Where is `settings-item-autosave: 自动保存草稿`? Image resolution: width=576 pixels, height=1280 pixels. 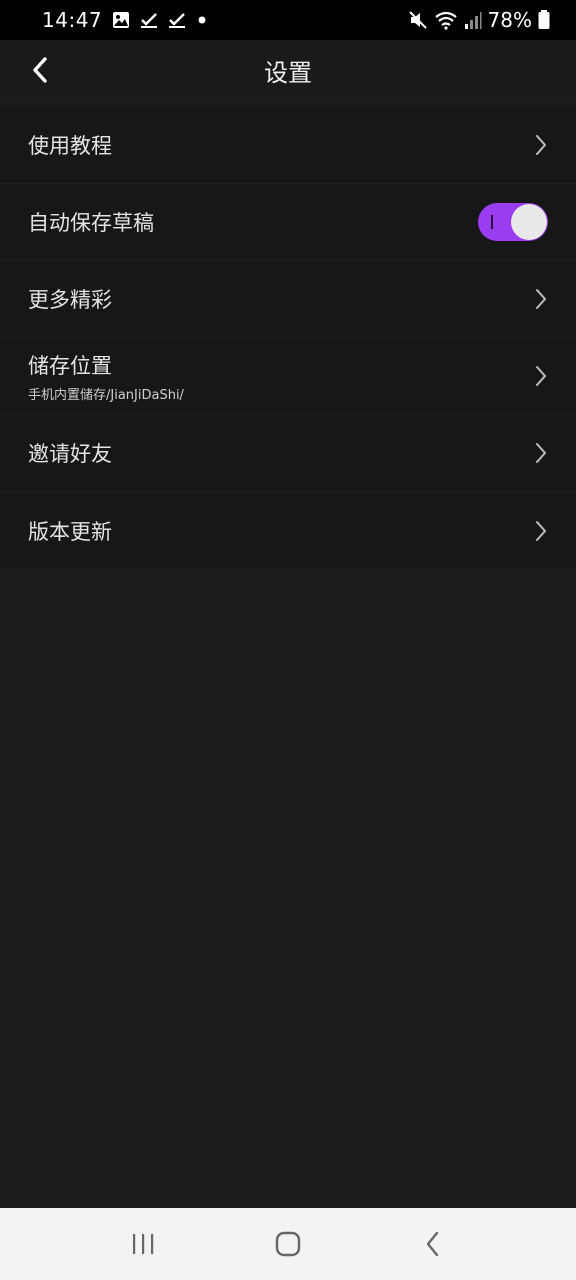
settings-item-autosave: 自动保存草稿 is located at coordinates (288, 222).